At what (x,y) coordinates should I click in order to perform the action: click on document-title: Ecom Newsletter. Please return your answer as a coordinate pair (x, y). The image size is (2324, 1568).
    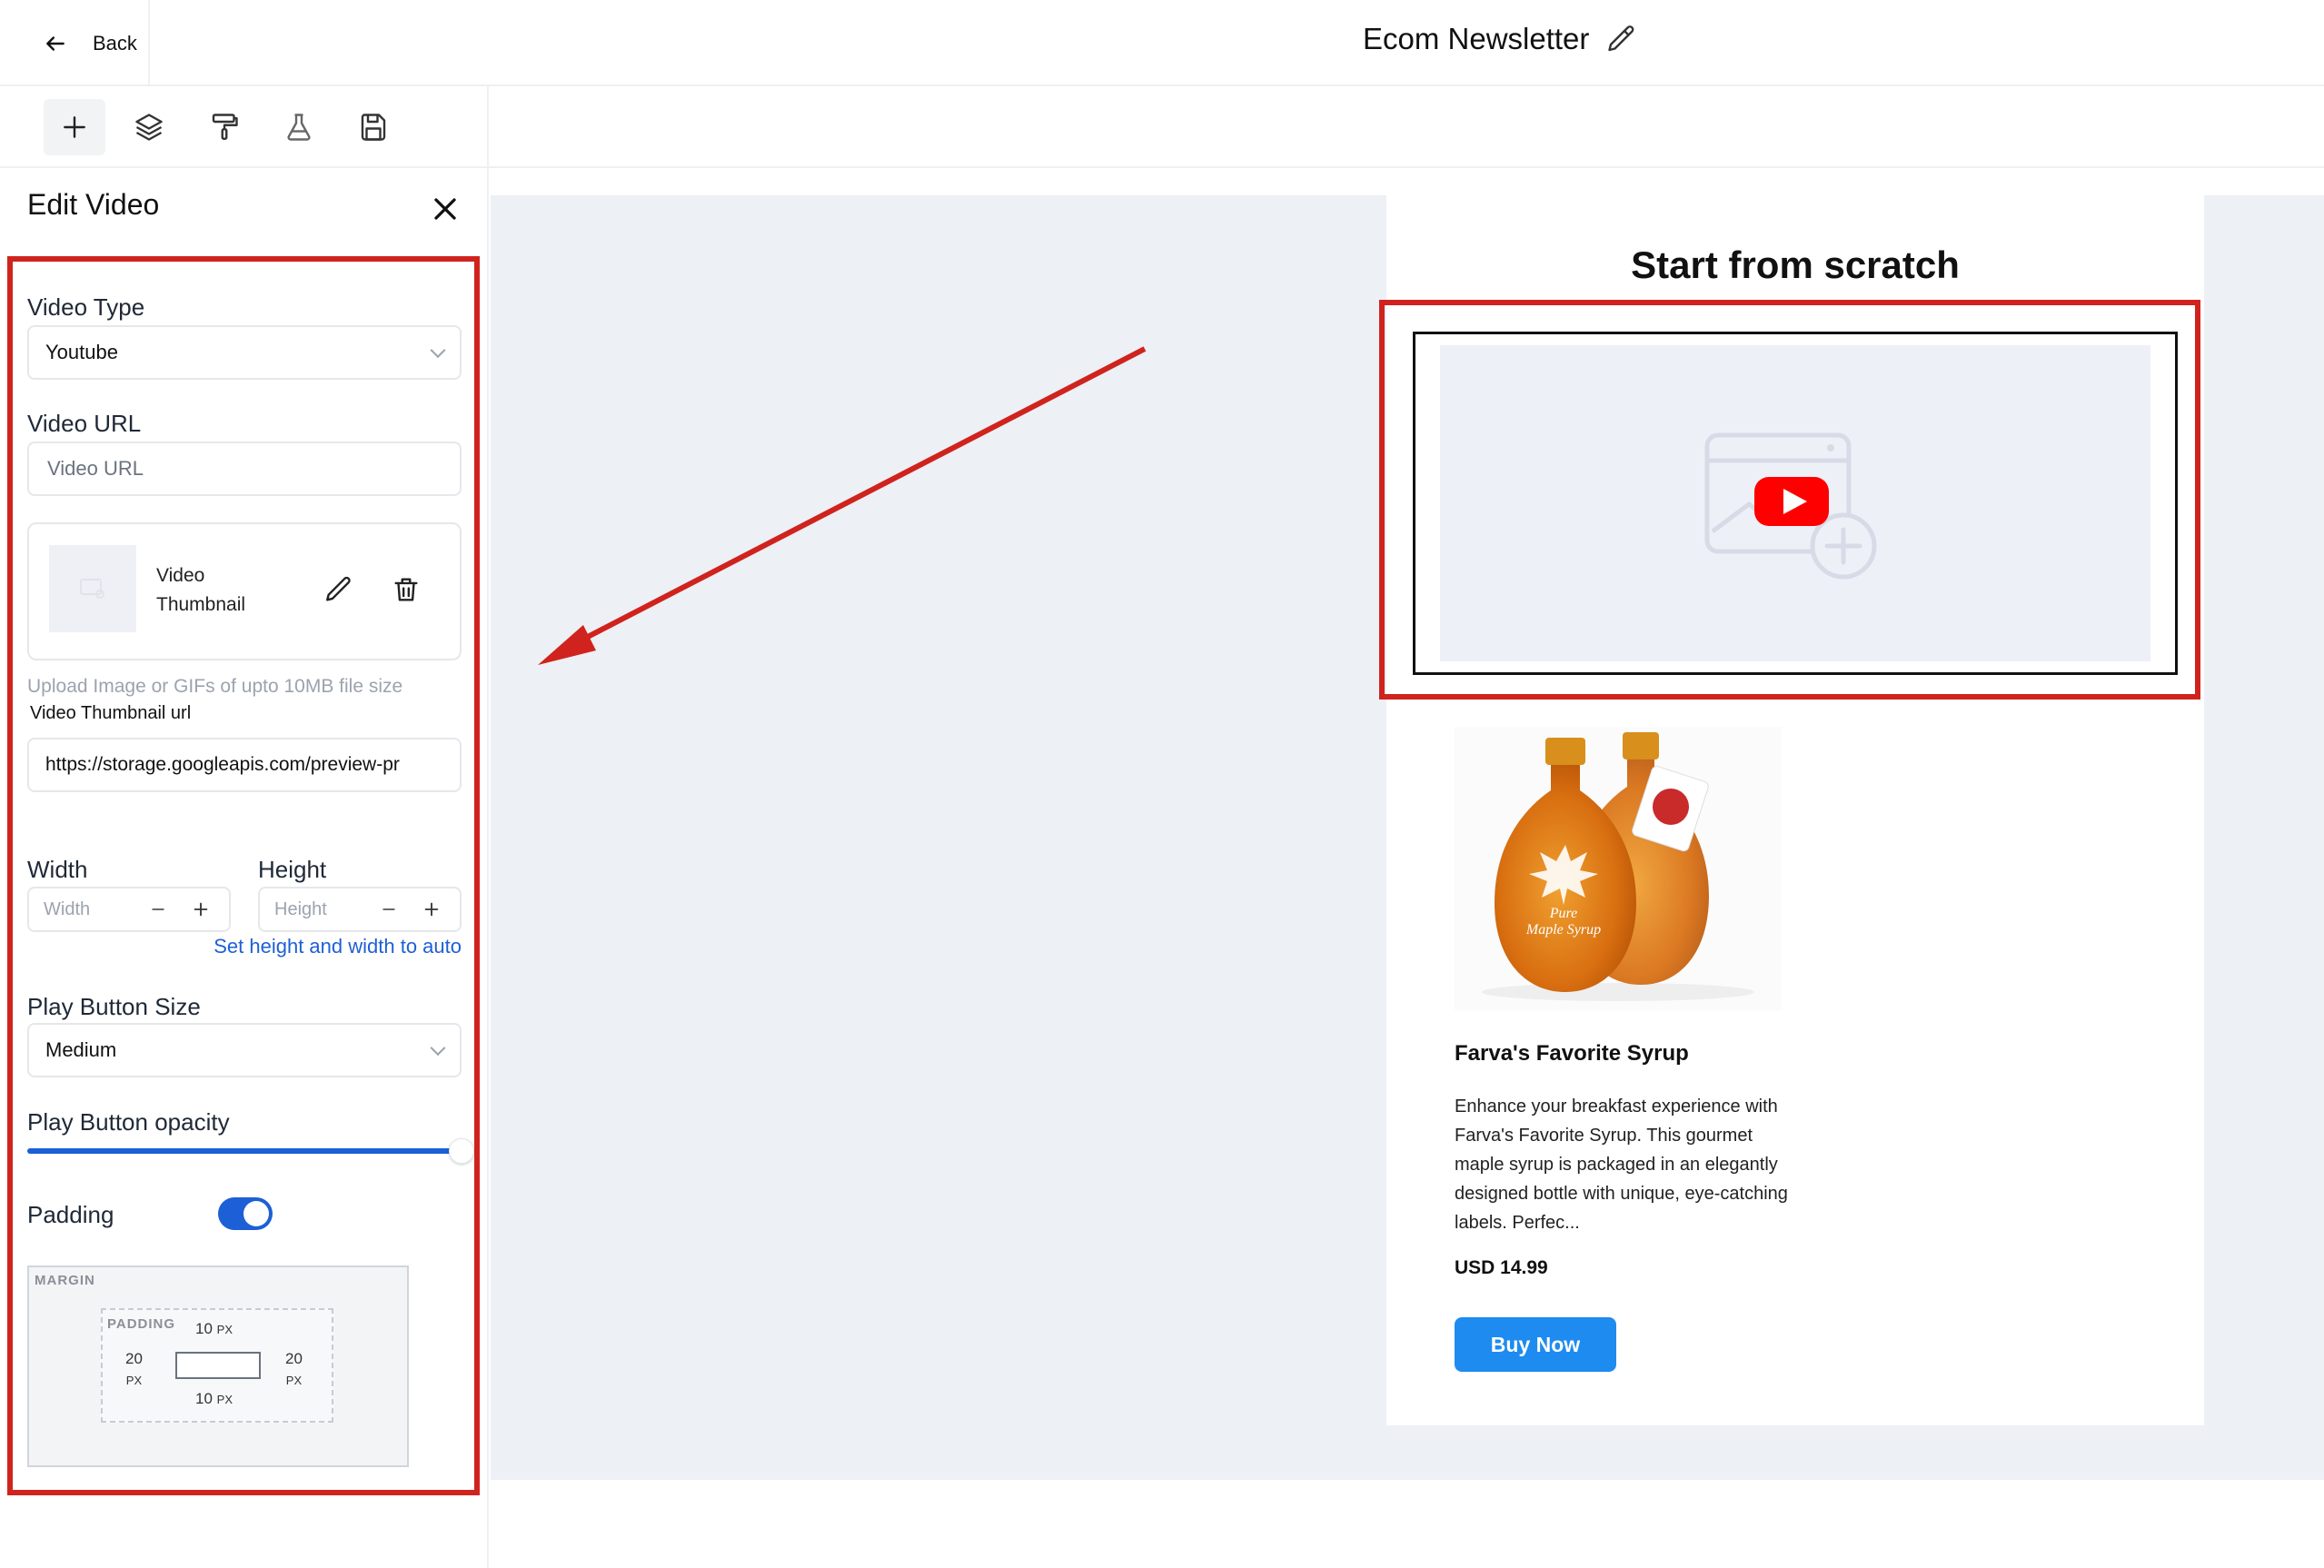
    Looking at the image, I should click on (1568, 39).